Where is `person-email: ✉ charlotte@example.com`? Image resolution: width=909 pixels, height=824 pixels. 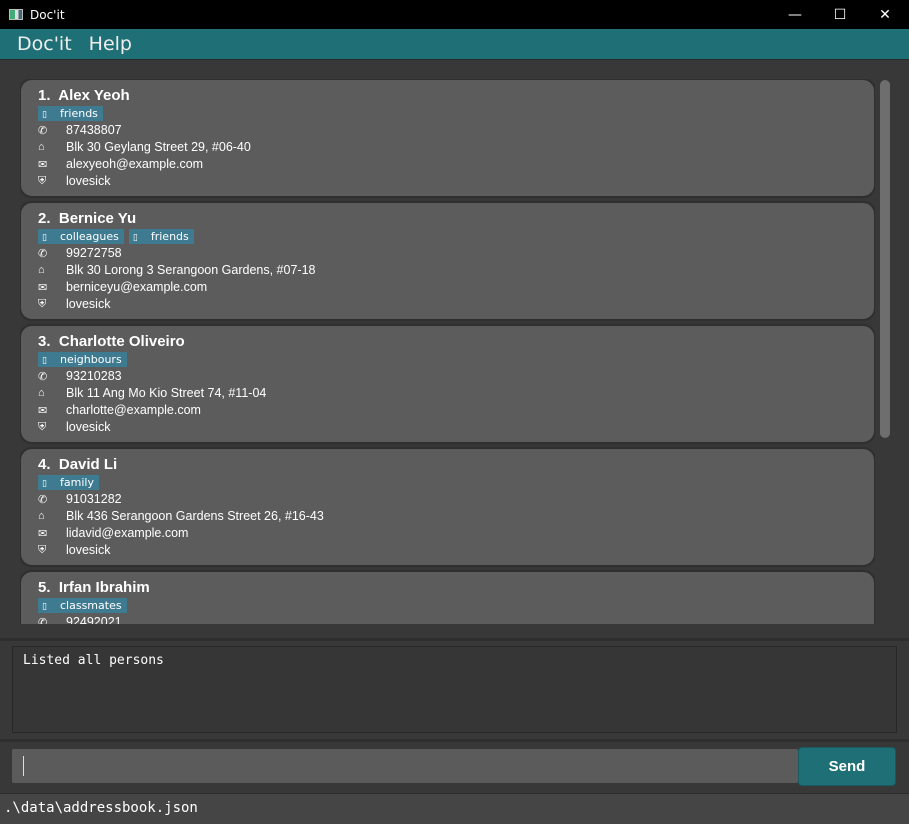 person-email: ✉ charlotte@example.com is located at coordinates (119, 410).